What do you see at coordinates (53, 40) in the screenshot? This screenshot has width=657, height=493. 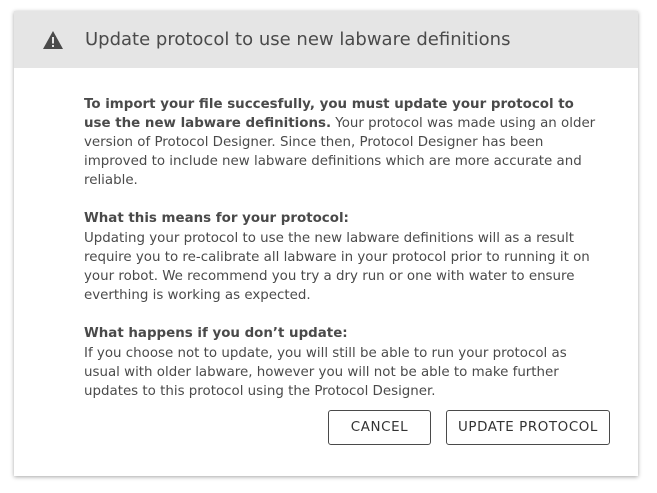 I see `warning-icon` at bounding box center [53, 40].